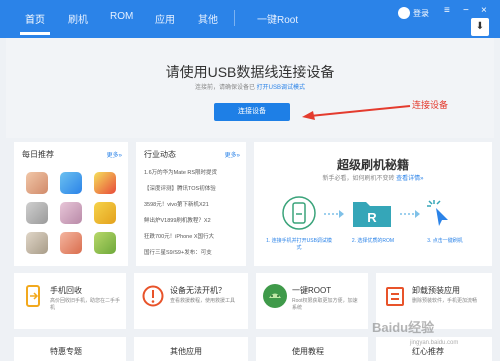 The image size is (500, 361). What do you see at coordinates (250, 72) in the screenshot?
I see `connect-title: 请使用USB数据线连接设备` at bounding box center [250, 72].